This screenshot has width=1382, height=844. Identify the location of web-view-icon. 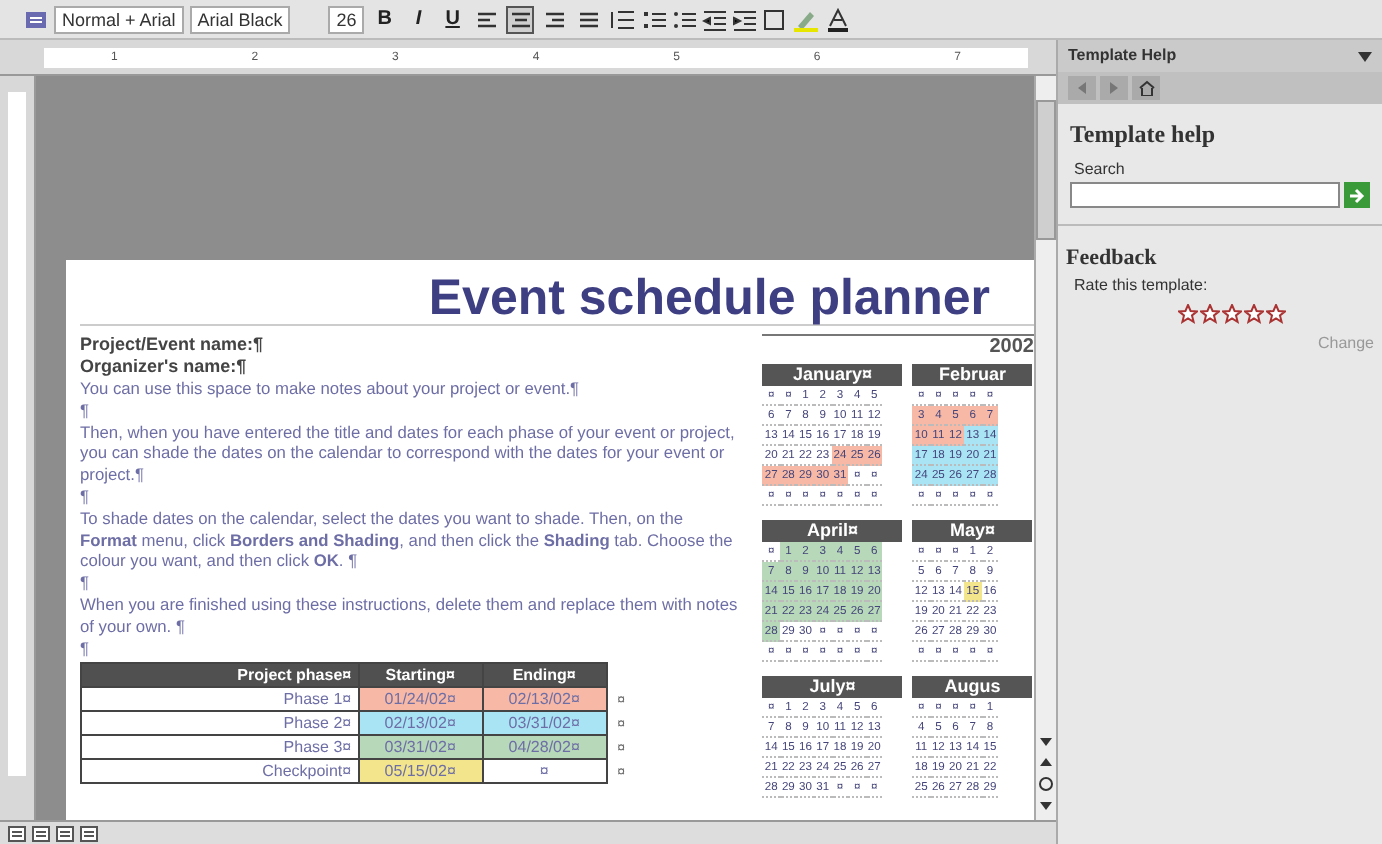
(41, 833).